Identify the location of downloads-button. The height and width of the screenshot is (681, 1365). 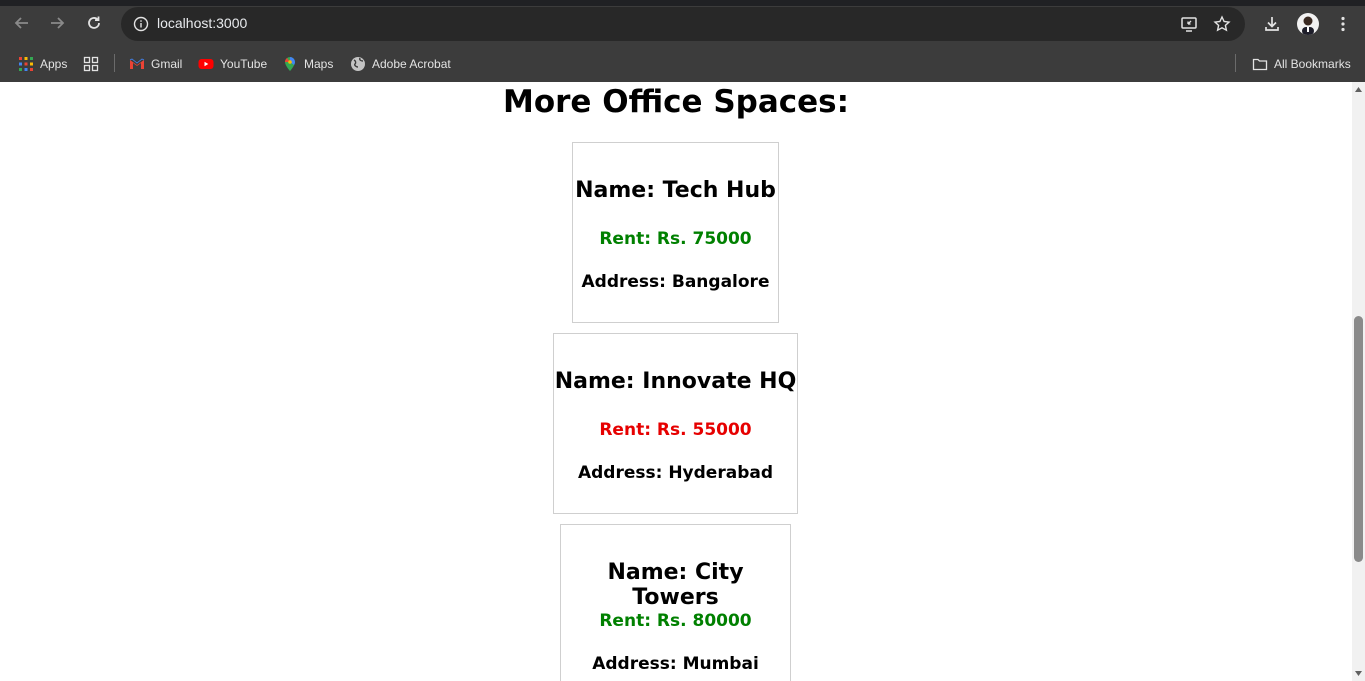
(1272, 24).